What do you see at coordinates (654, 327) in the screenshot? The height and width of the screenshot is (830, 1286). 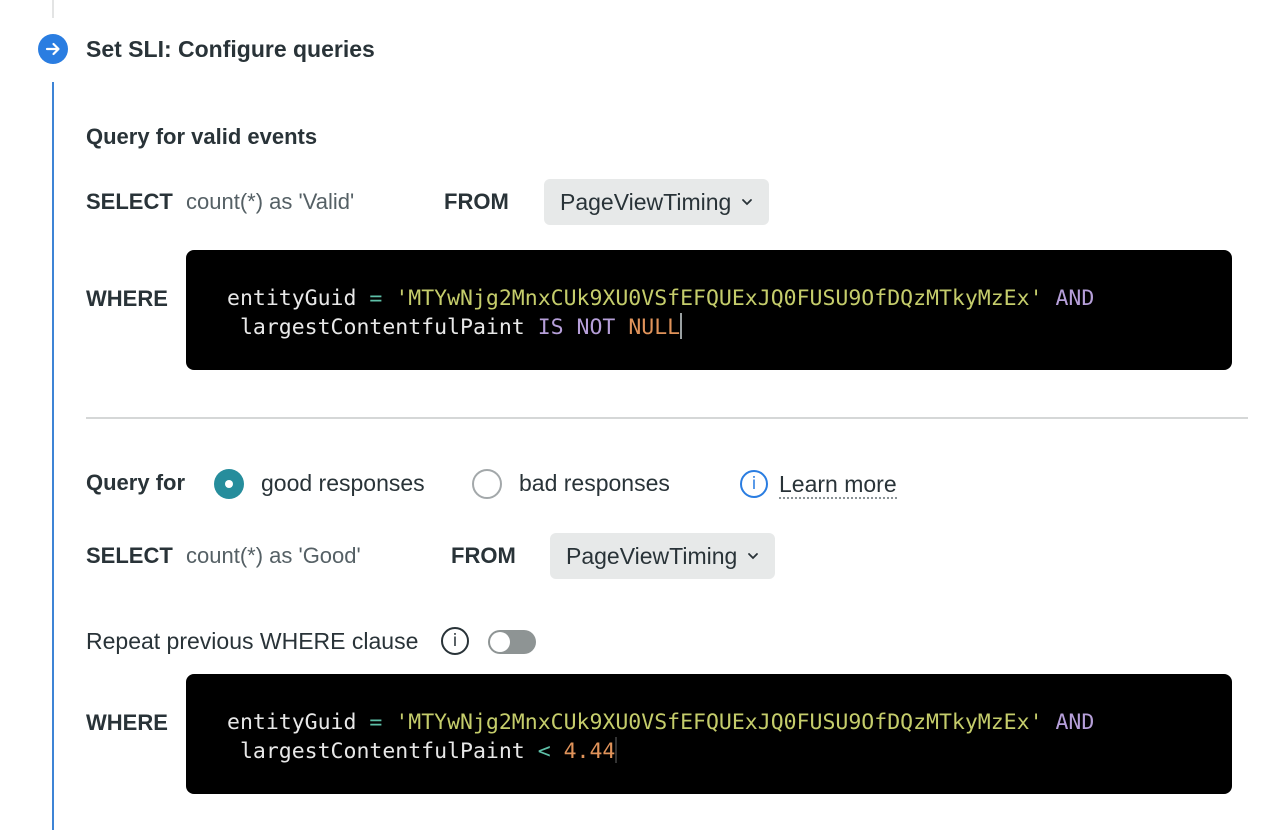 I see `code-literal: NULL` at bounding box center [654, 327].